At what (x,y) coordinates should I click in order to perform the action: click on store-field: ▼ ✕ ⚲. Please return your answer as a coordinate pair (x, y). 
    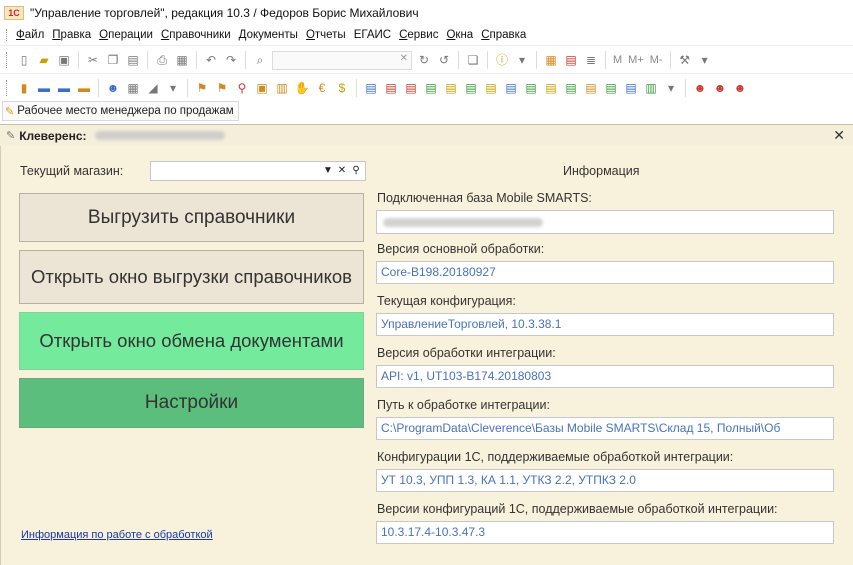
    Looking at the image, I should click on (258, 171).